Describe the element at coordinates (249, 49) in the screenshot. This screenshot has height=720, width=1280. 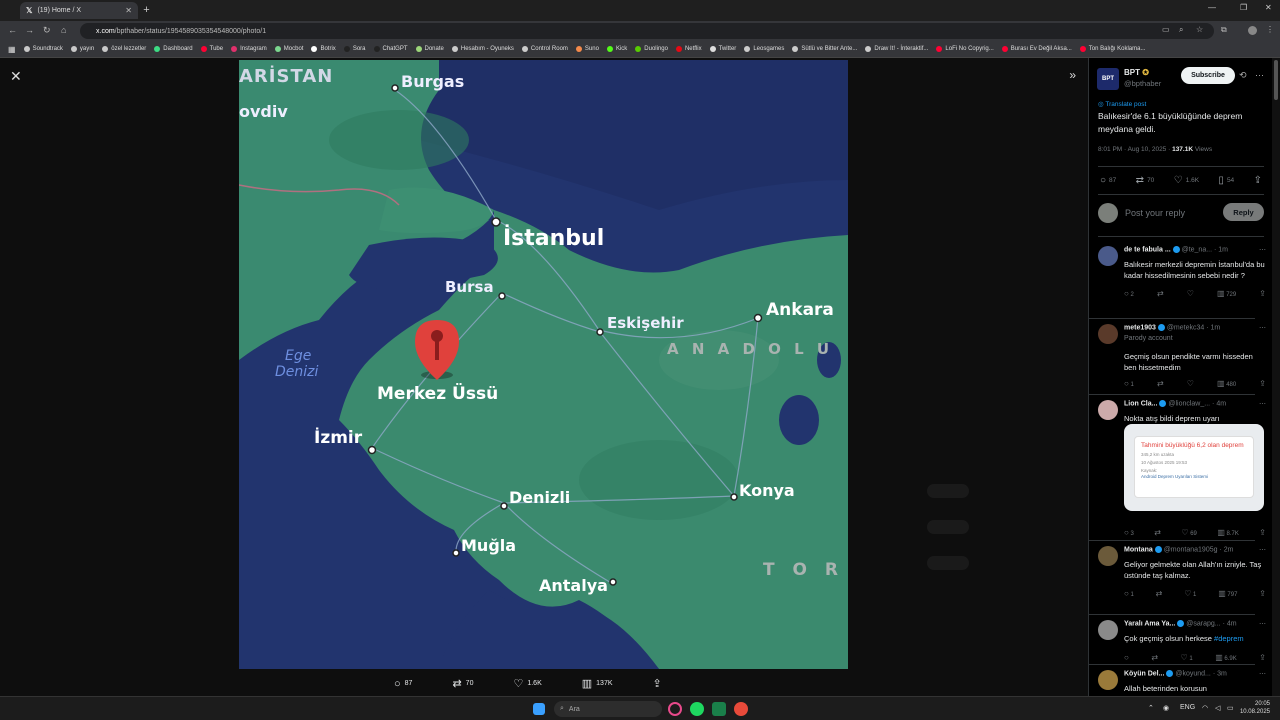
I see `bookmark-item: Instagram` at that location.